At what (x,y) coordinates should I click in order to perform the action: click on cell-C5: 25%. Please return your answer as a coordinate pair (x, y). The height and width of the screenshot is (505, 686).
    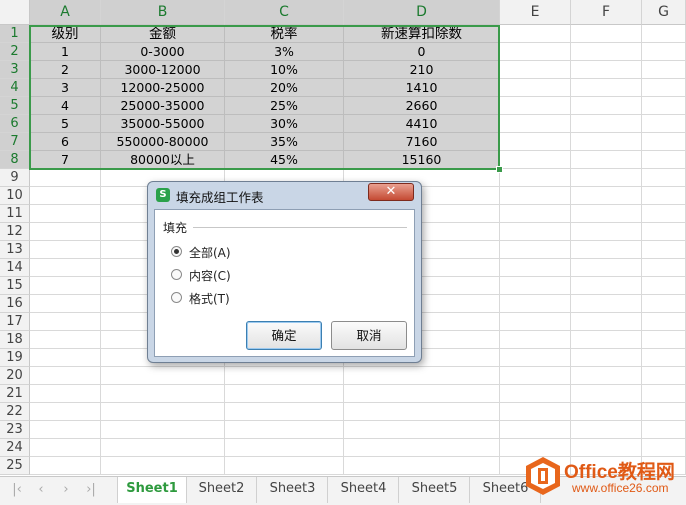
    Looking at the image, I should click on (284, 106).